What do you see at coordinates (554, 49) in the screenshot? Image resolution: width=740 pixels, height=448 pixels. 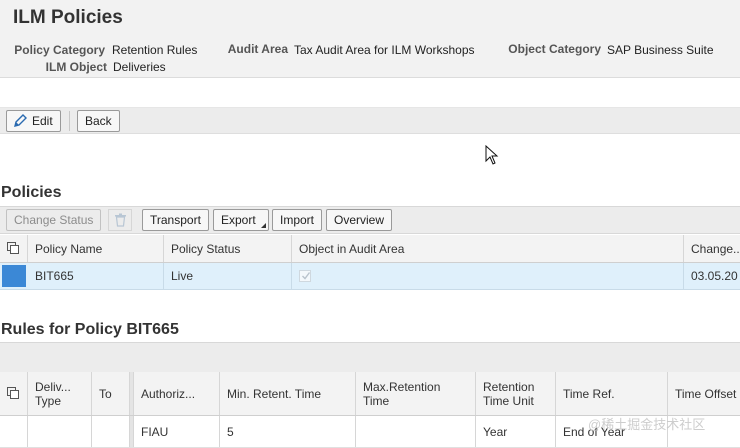 I see `object-category-label: Object Category` at bounding box center [554, 49].